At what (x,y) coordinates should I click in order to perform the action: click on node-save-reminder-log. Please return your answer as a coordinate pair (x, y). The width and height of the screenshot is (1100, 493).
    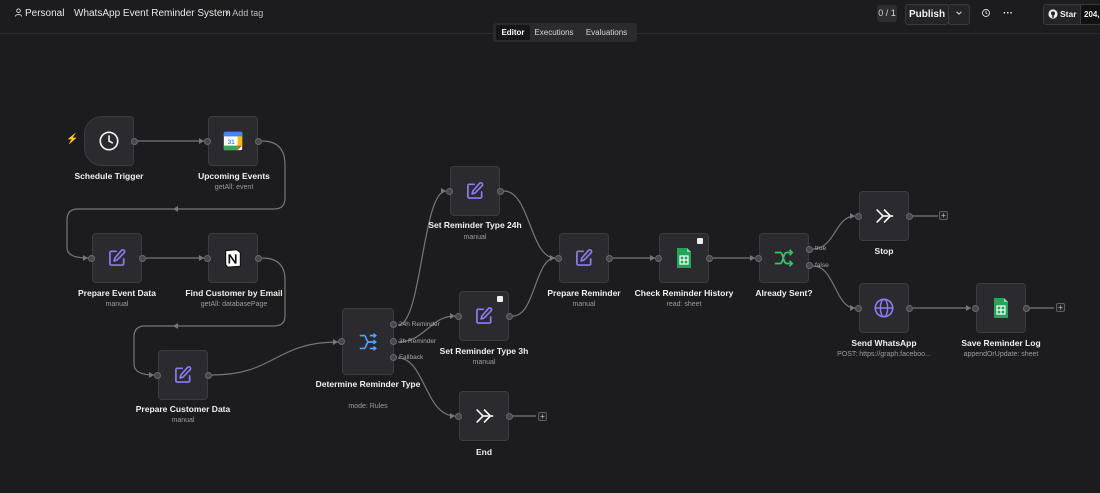
    Looking at the image, I should click on (1001, 308).